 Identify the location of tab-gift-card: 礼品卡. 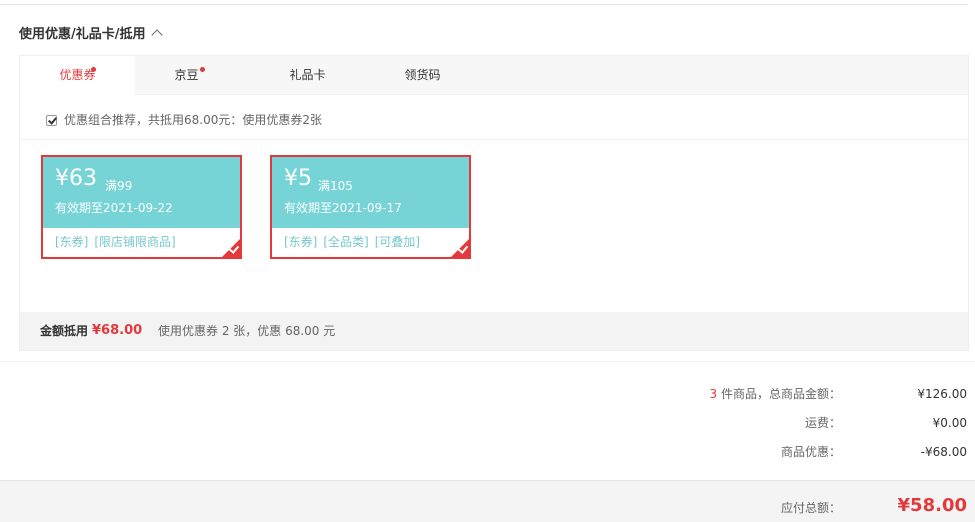
(307, 75).